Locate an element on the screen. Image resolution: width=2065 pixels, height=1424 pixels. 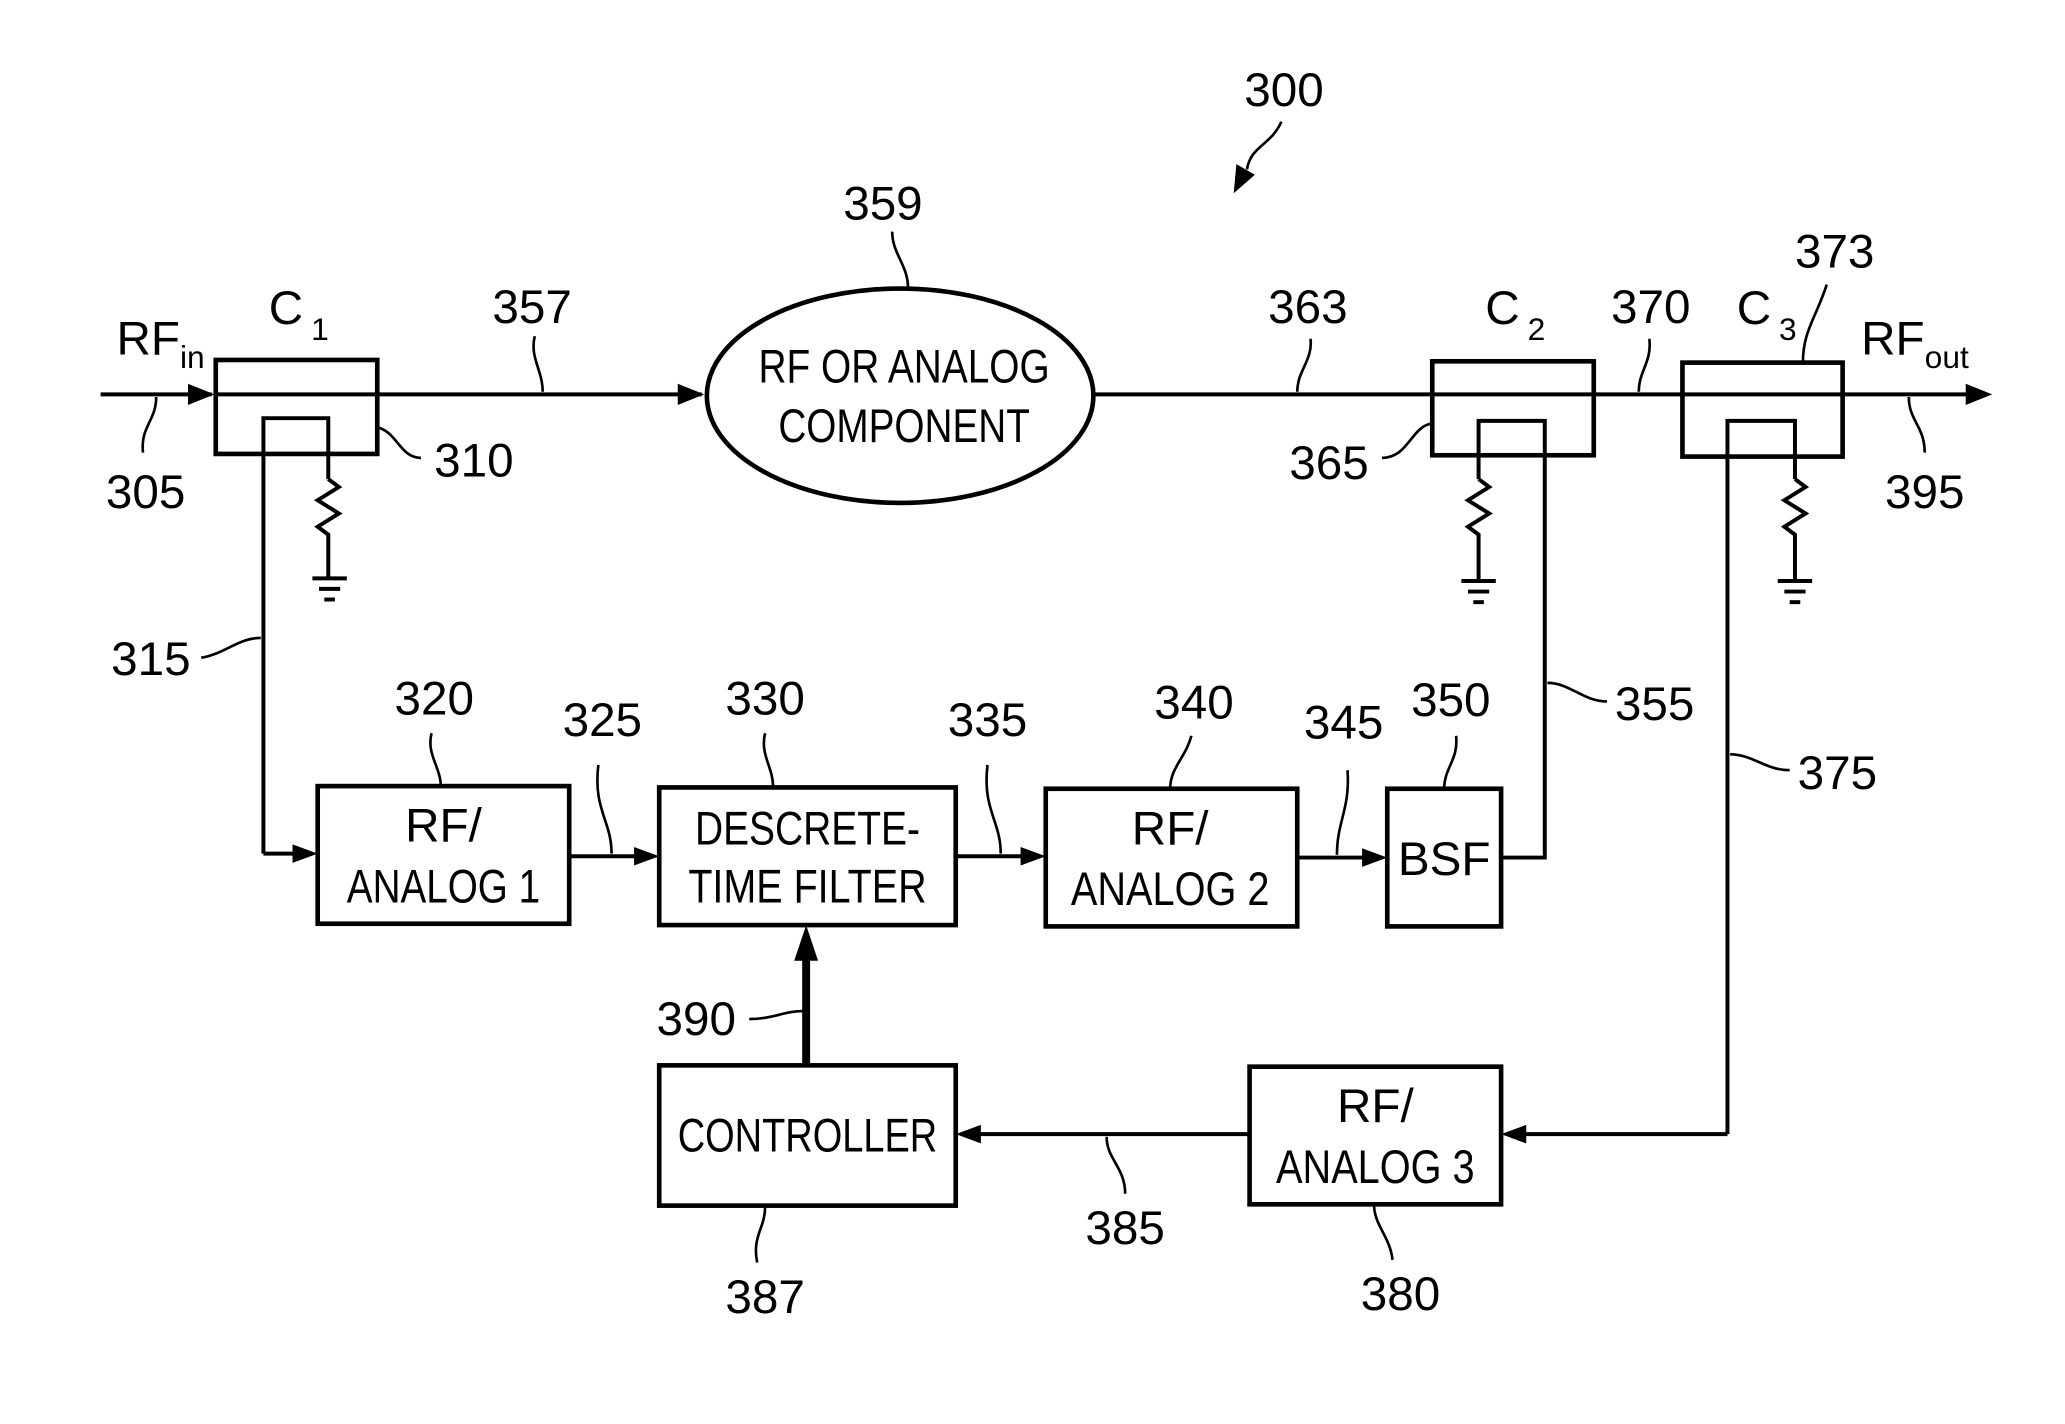
ref-395-leader is located at coordinates (1917, 424).